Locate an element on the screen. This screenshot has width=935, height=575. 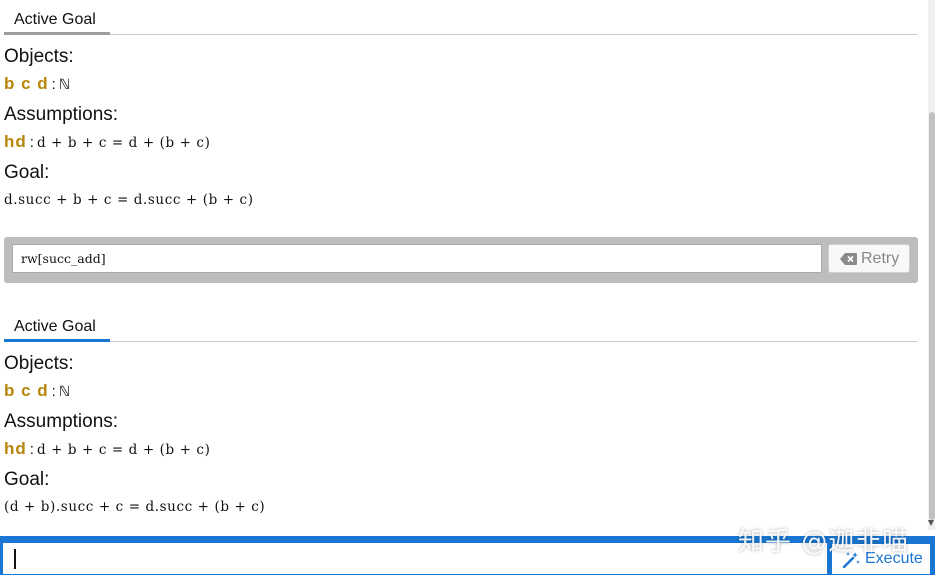
goal2-hyp-colon: : is located at coordinates (31, 449).